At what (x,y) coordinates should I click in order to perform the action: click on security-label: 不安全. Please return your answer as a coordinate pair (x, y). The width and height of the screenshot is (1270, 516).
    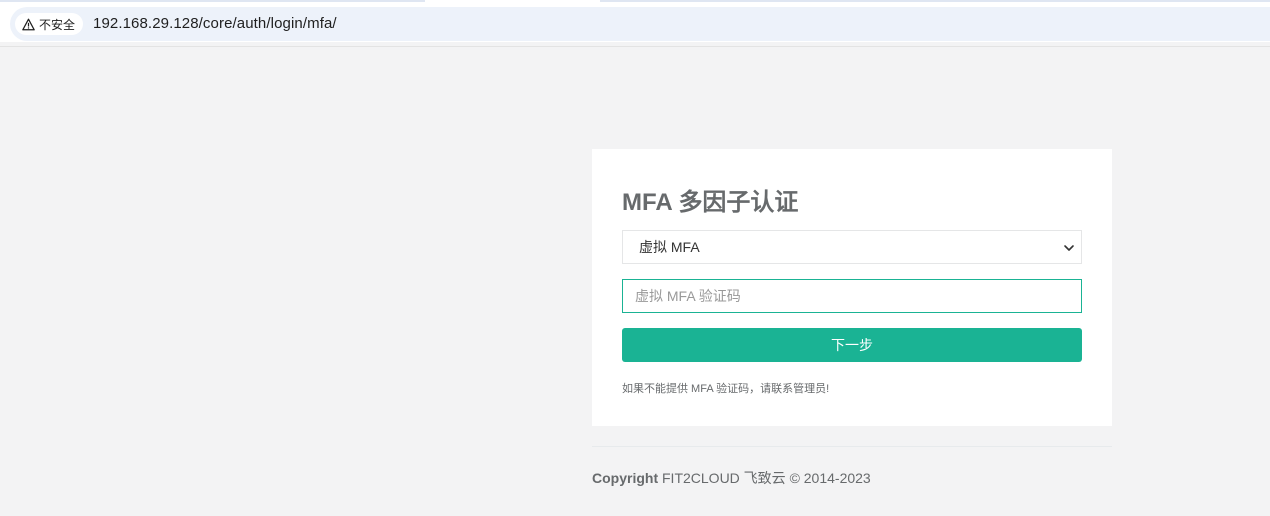
    Looking at the image, I should click on (57, 24).